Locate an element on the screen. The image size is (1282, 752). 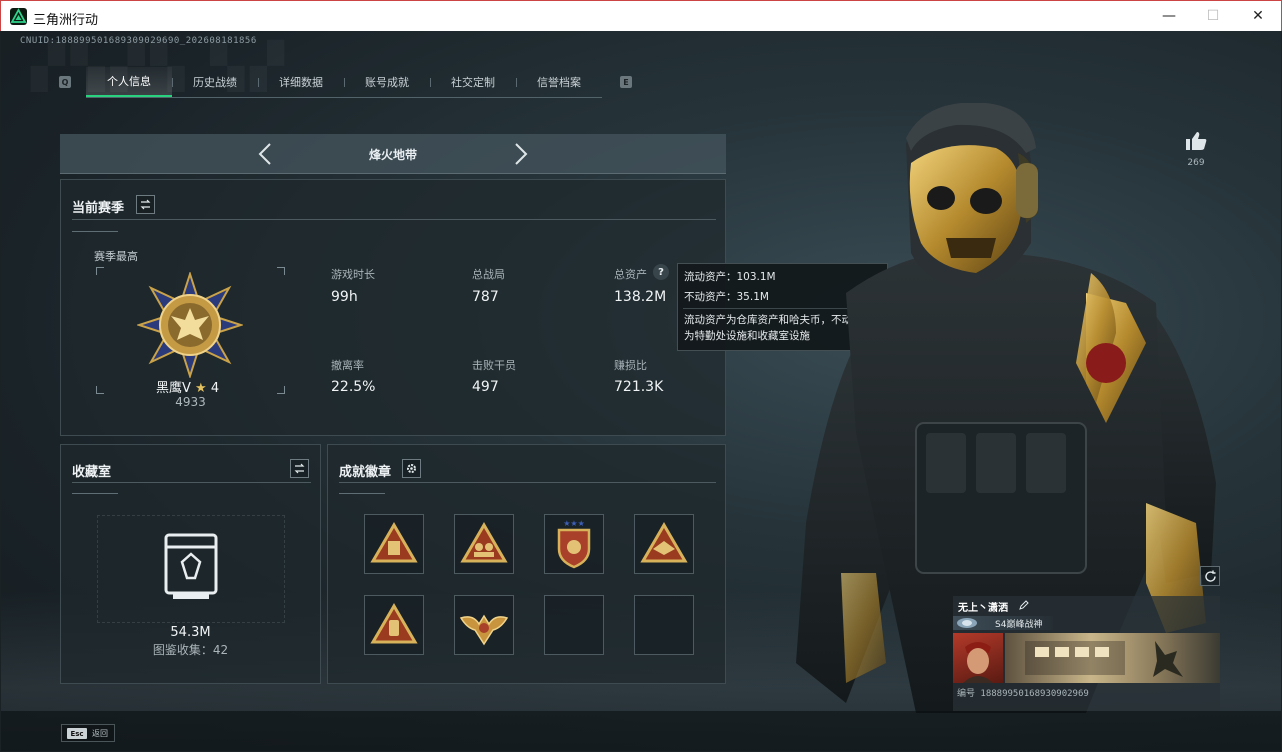
mode-selector: 烽火地带 is located at coordinates (393, 154).